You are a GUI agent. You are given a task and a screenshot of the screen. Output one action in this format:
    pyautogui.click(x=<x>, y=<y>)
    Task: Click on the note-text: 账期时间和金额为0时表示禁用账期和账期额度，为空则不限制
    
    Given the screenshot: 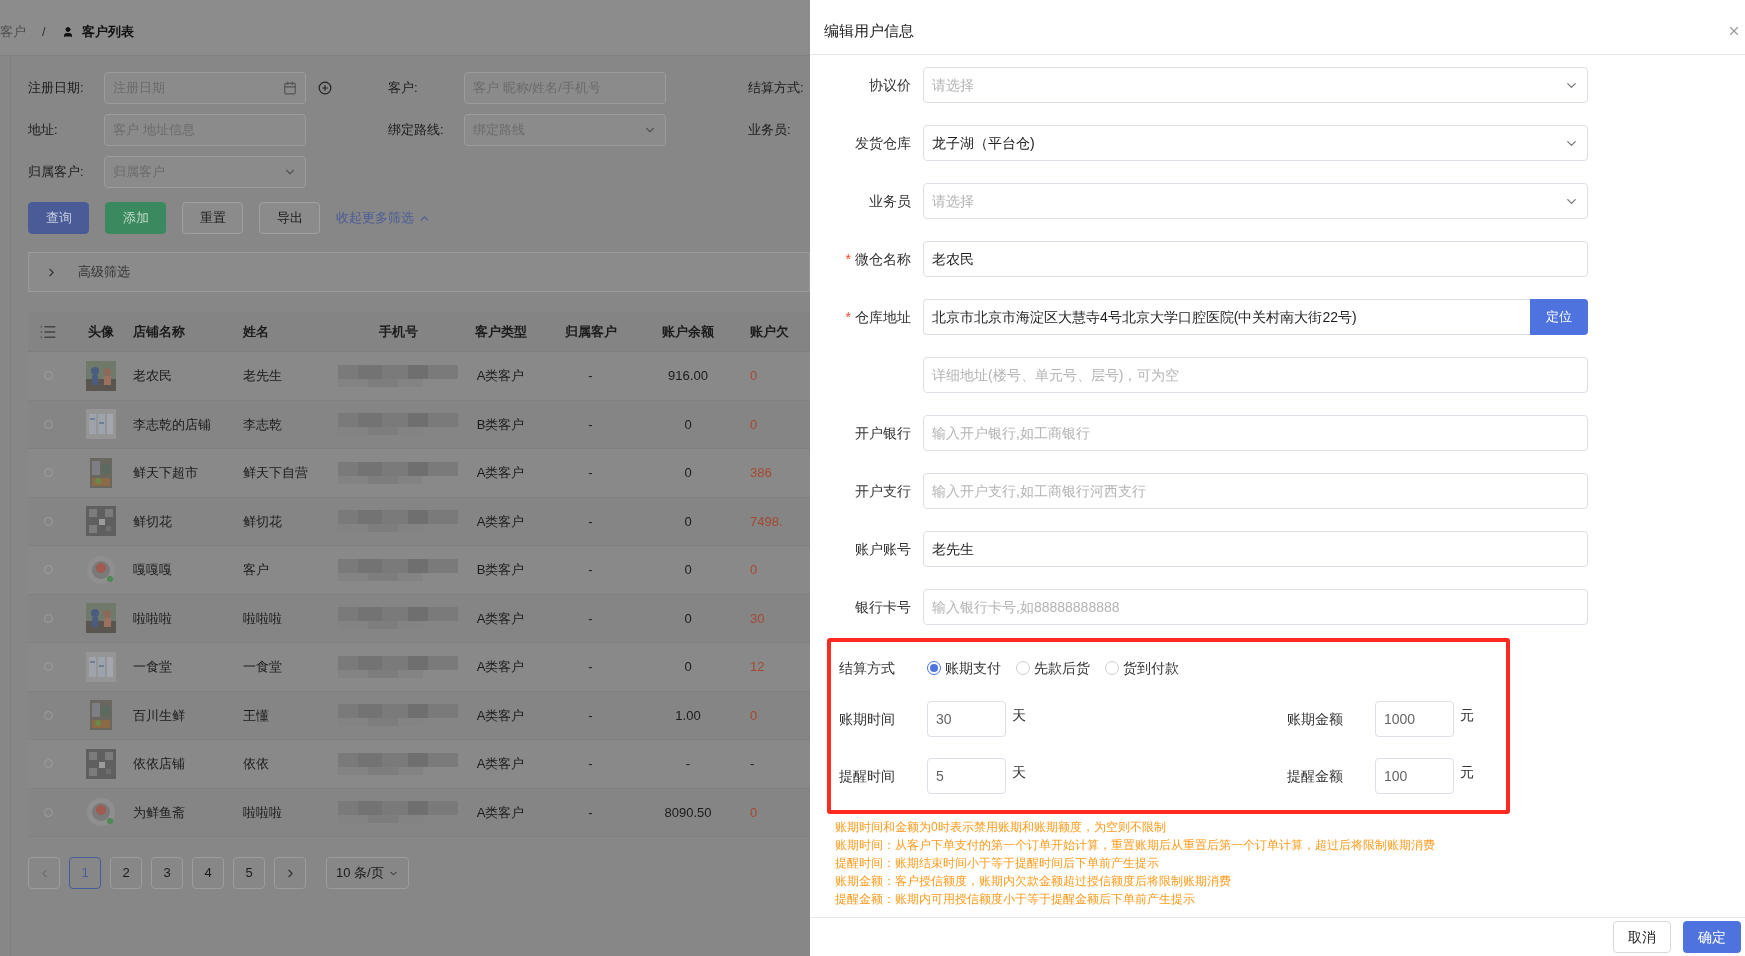 What is the action you would take?
    pyautogui.click(x=1001, y=827)
    